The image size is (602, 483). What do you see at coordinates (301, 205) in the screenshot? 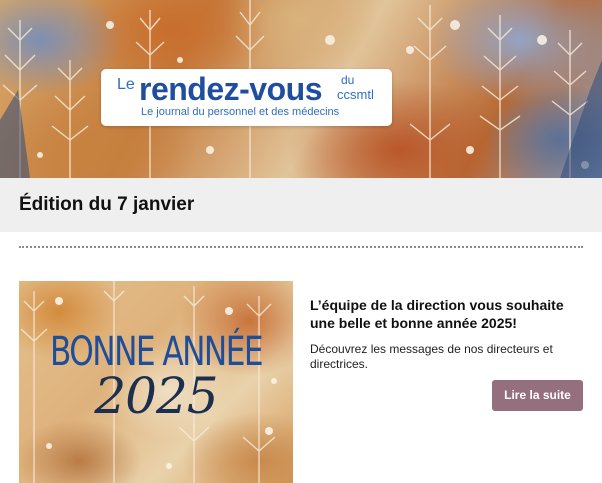
I see `edition-bar: Édition du 7 janvier` at bounding box center [301, 205].